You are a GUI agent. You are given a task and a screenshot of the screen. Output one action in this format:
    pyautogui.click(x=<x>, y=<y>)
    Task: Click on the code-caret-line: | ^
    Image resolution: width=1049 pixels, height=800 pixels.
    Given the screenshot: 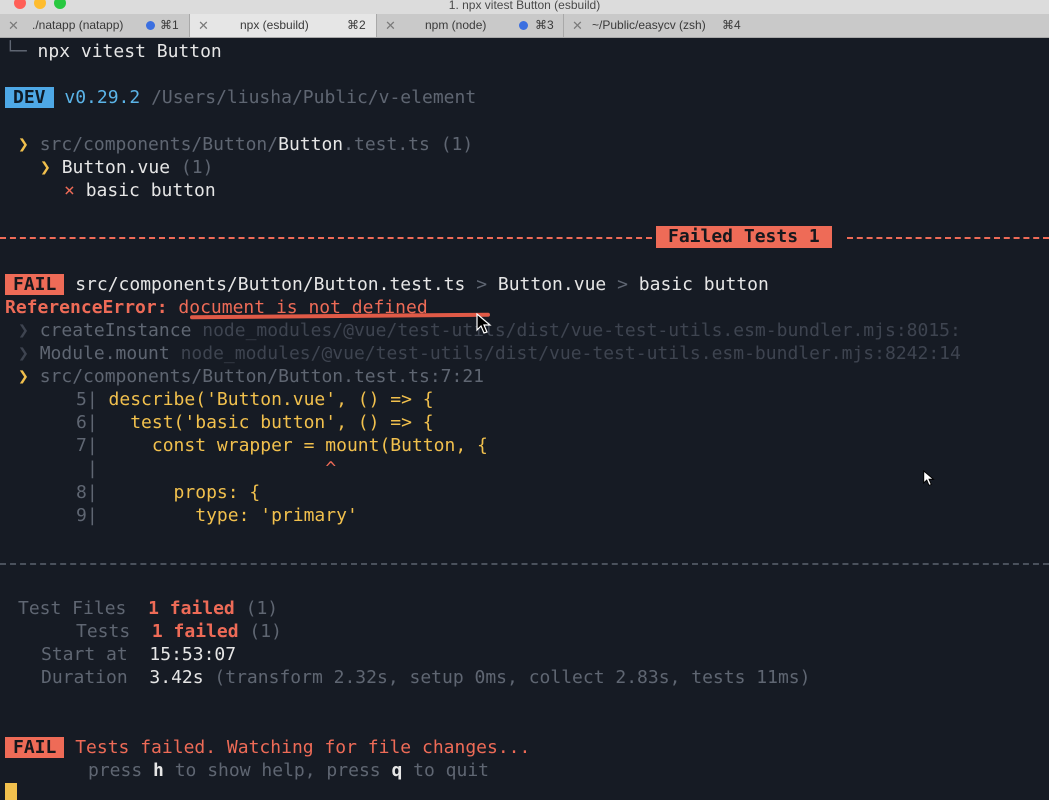 What is the action you would take?
    pyautogui.click(x=212, y=468)
    